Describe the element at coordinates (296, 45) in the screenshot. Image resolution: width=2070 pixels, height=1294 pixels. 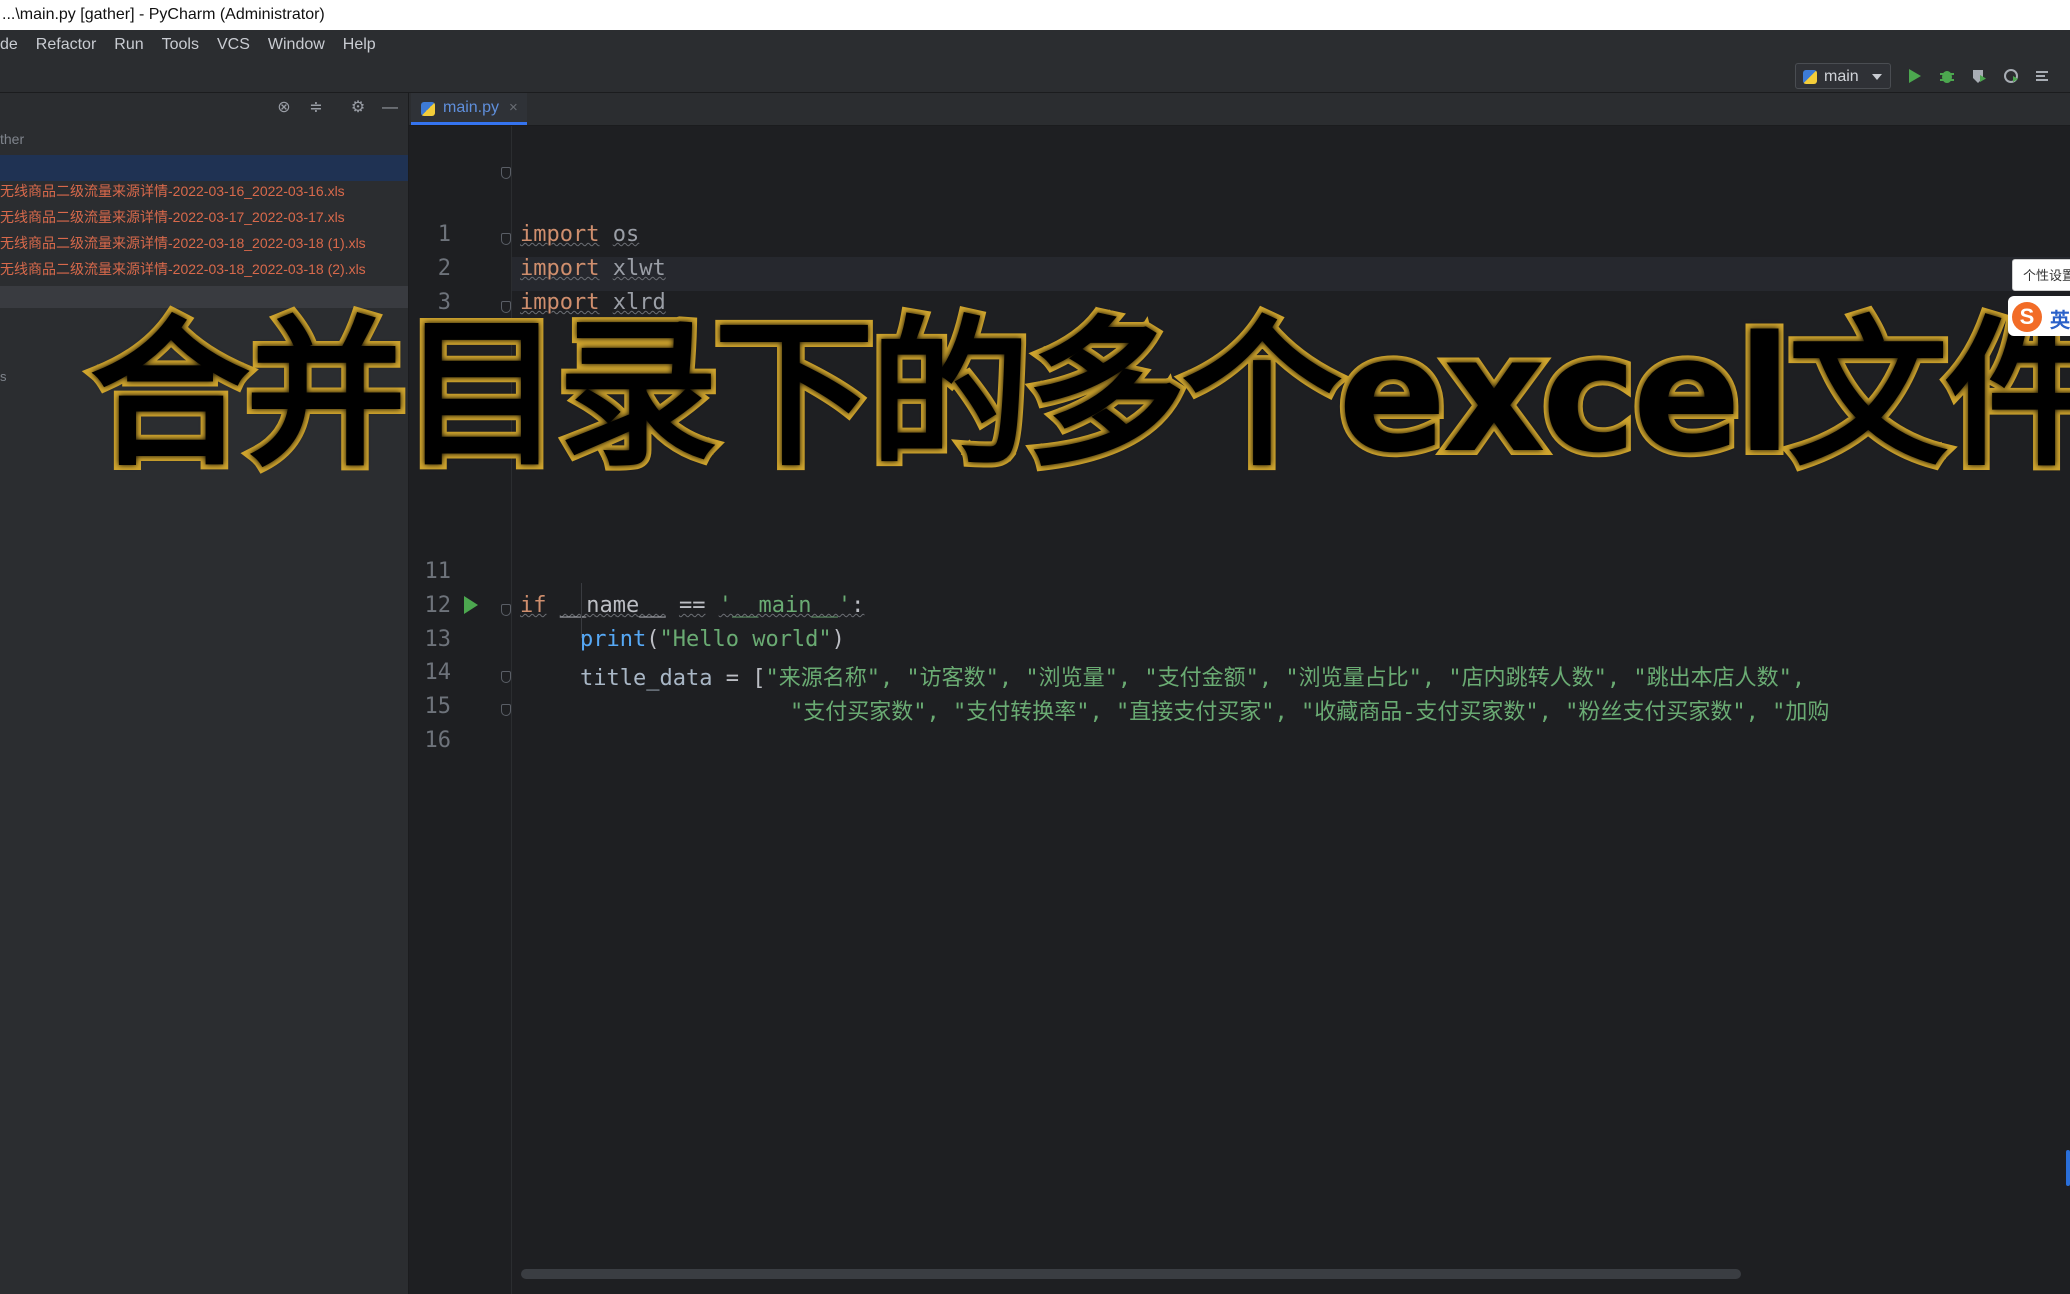
I see `menu-window: Window` at that location.